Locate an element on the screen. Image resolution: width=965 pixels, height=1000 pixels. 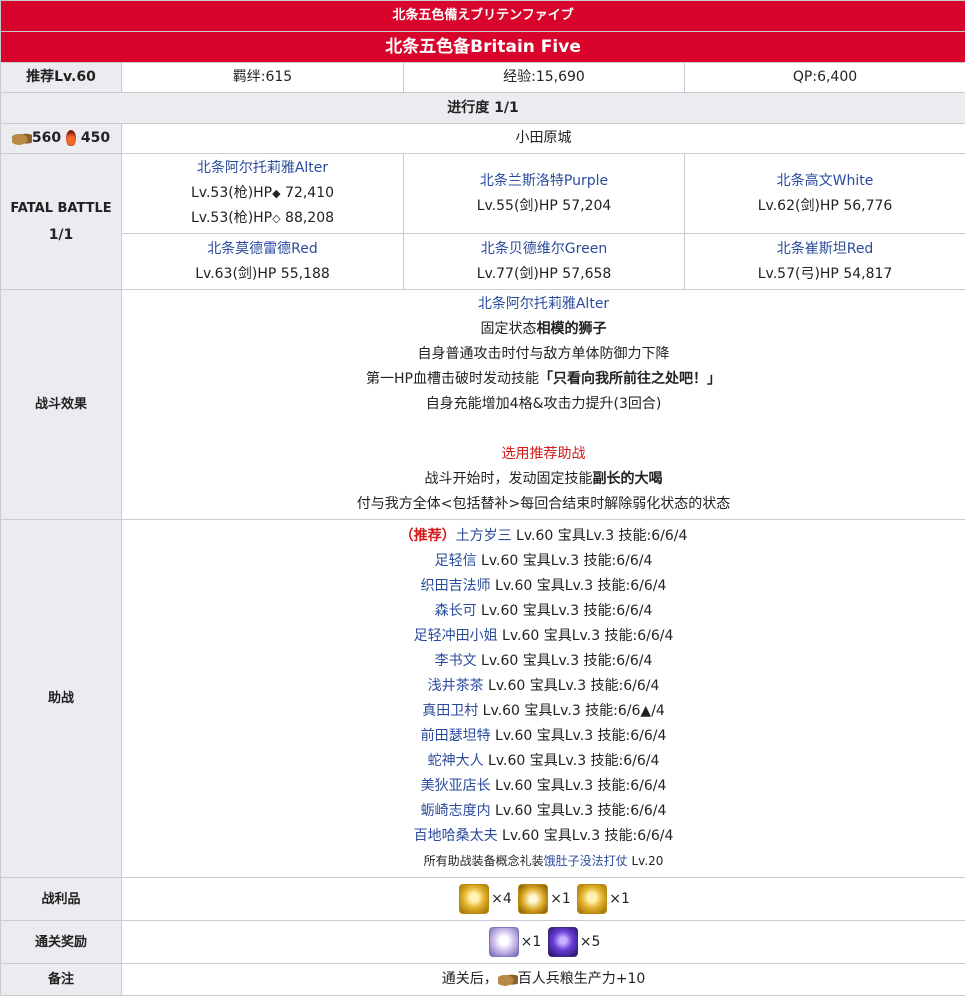
notes-label: 备注 is located at coordinates (61, 979).